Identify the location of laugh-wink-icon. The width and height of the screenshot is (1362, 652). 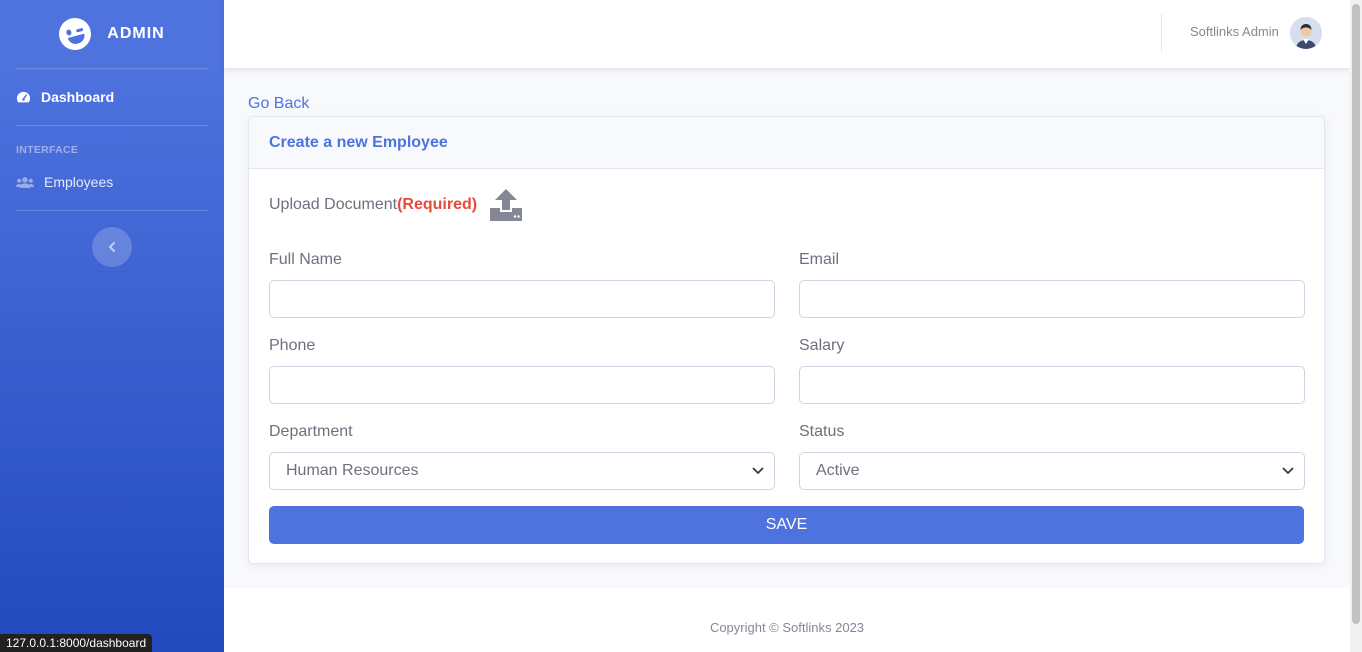
(75, 34).